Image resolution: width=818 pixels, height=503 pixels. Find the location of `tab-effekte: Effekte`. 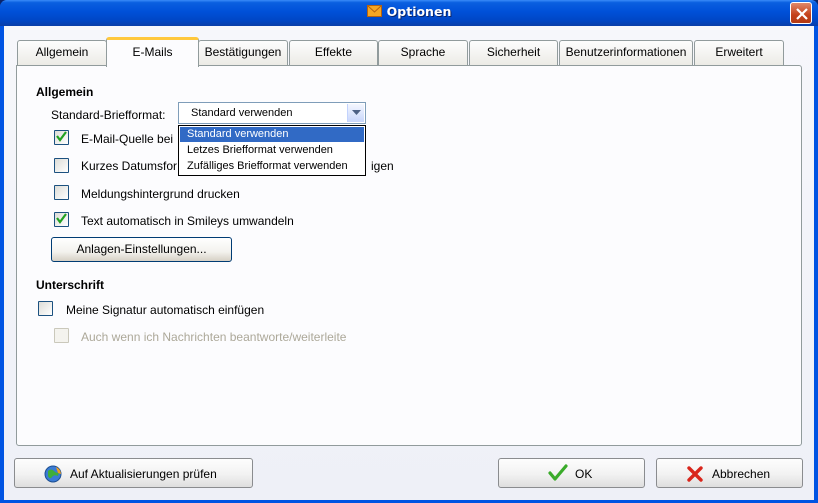

tab-effekte: Effekte is located at coordinates (333, 52).